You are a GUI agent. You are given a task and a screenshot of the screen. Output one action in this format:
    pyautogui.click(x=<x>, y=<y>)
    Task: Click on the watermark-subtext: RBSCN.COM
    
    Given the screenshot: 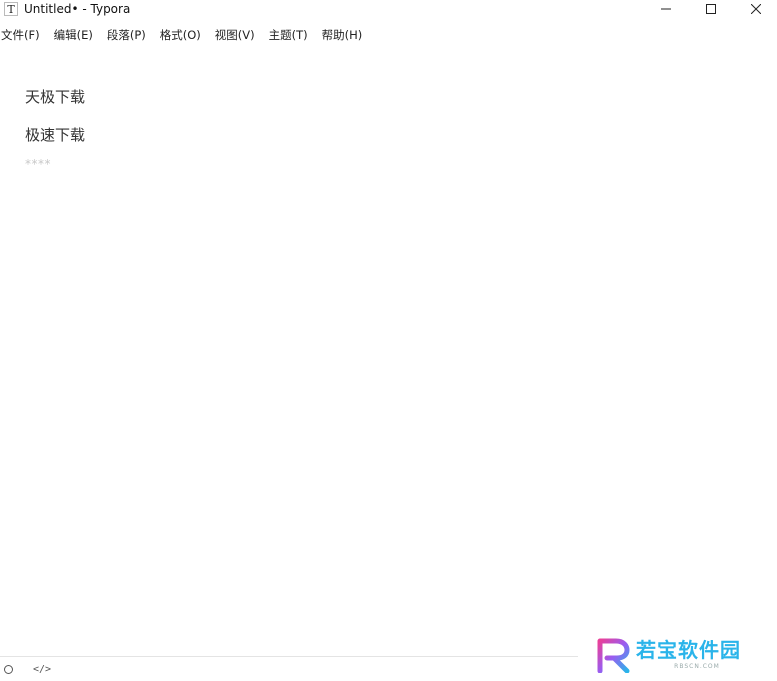 What is the action you would take?
    pyautogui.click(x=697, y=666)
    